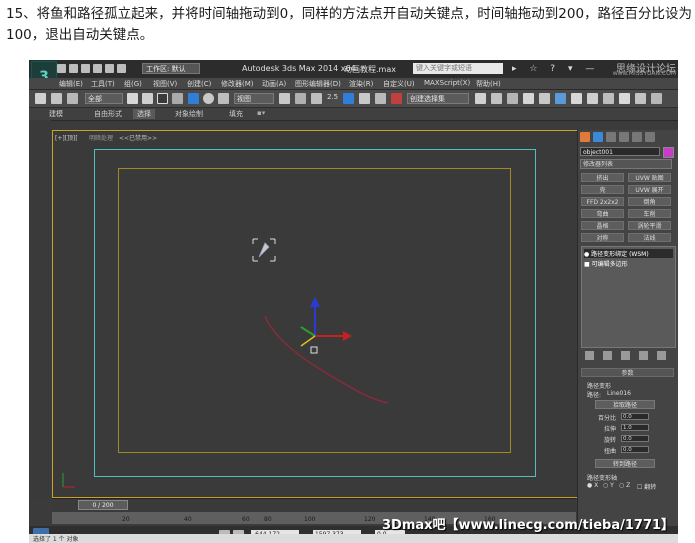 This screenshot has width=695, height=543. I want to click on rendered-frame-icon, so click(608, 98).